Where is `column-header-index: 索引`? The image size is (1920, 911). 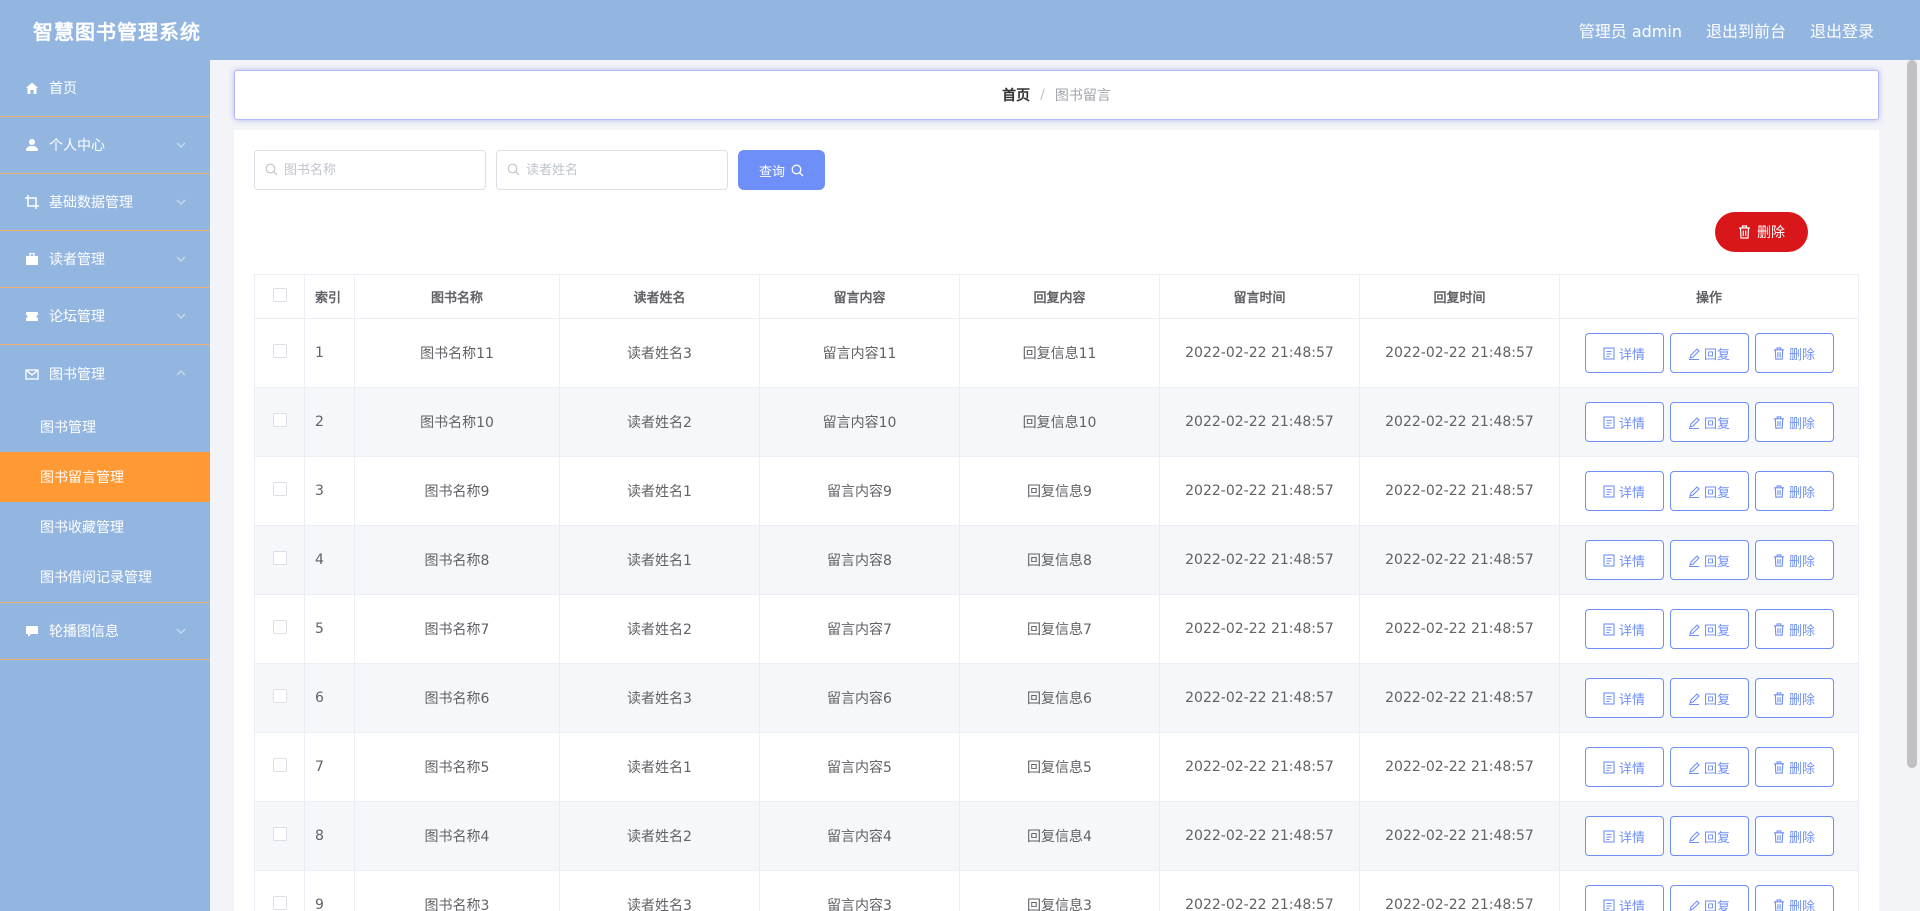
column-header-index: 索引 is located at coordinates (329, 296).